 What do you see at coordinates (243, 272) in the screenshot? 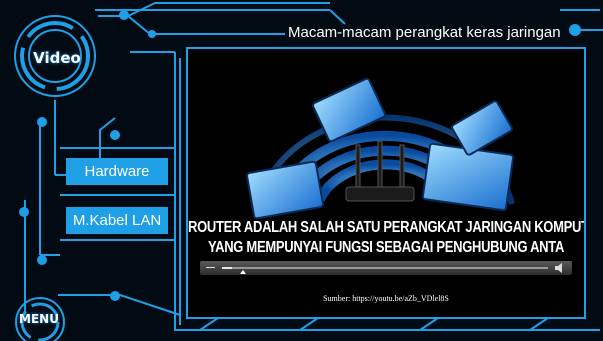
I see `seek-thumb` at bounding box center [243, 272].